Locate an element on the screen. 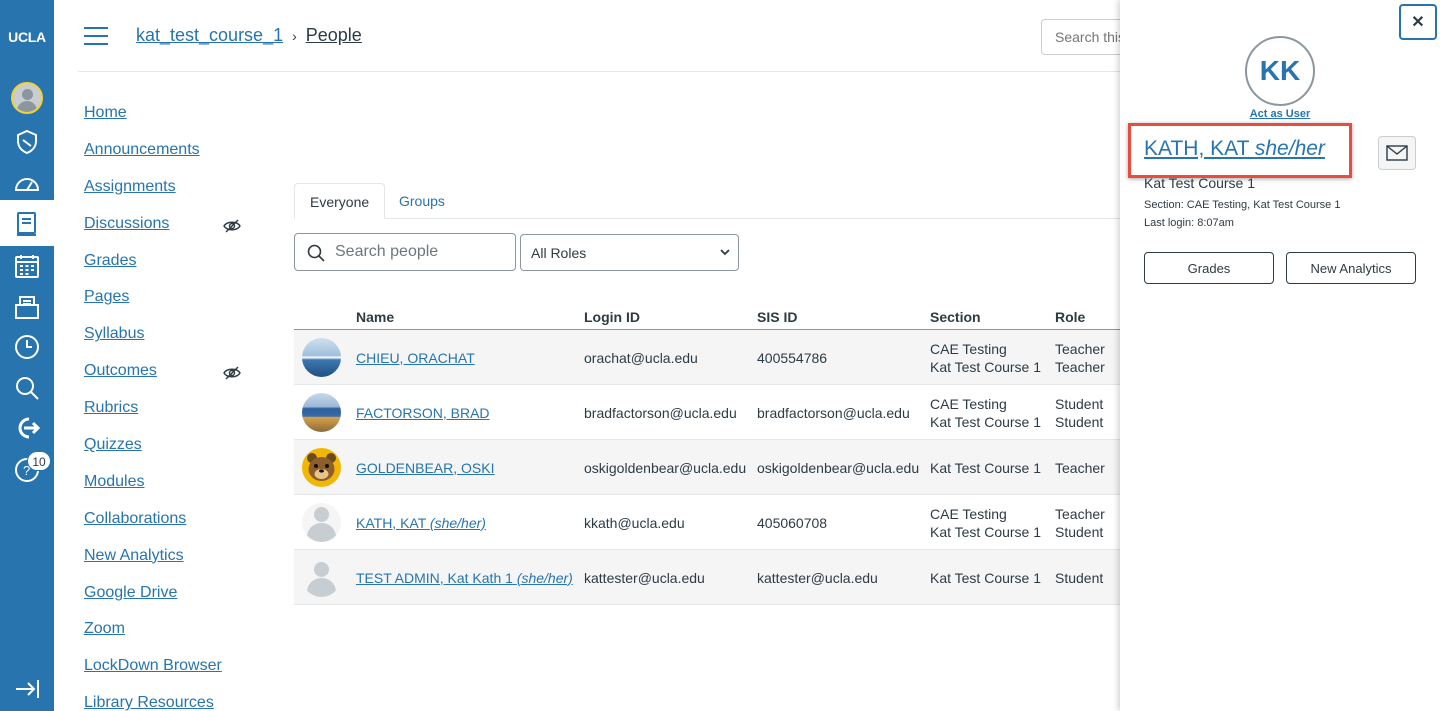 This screenshot has width=1440, height=711. courses-icon is located at coordinates (27, 224).